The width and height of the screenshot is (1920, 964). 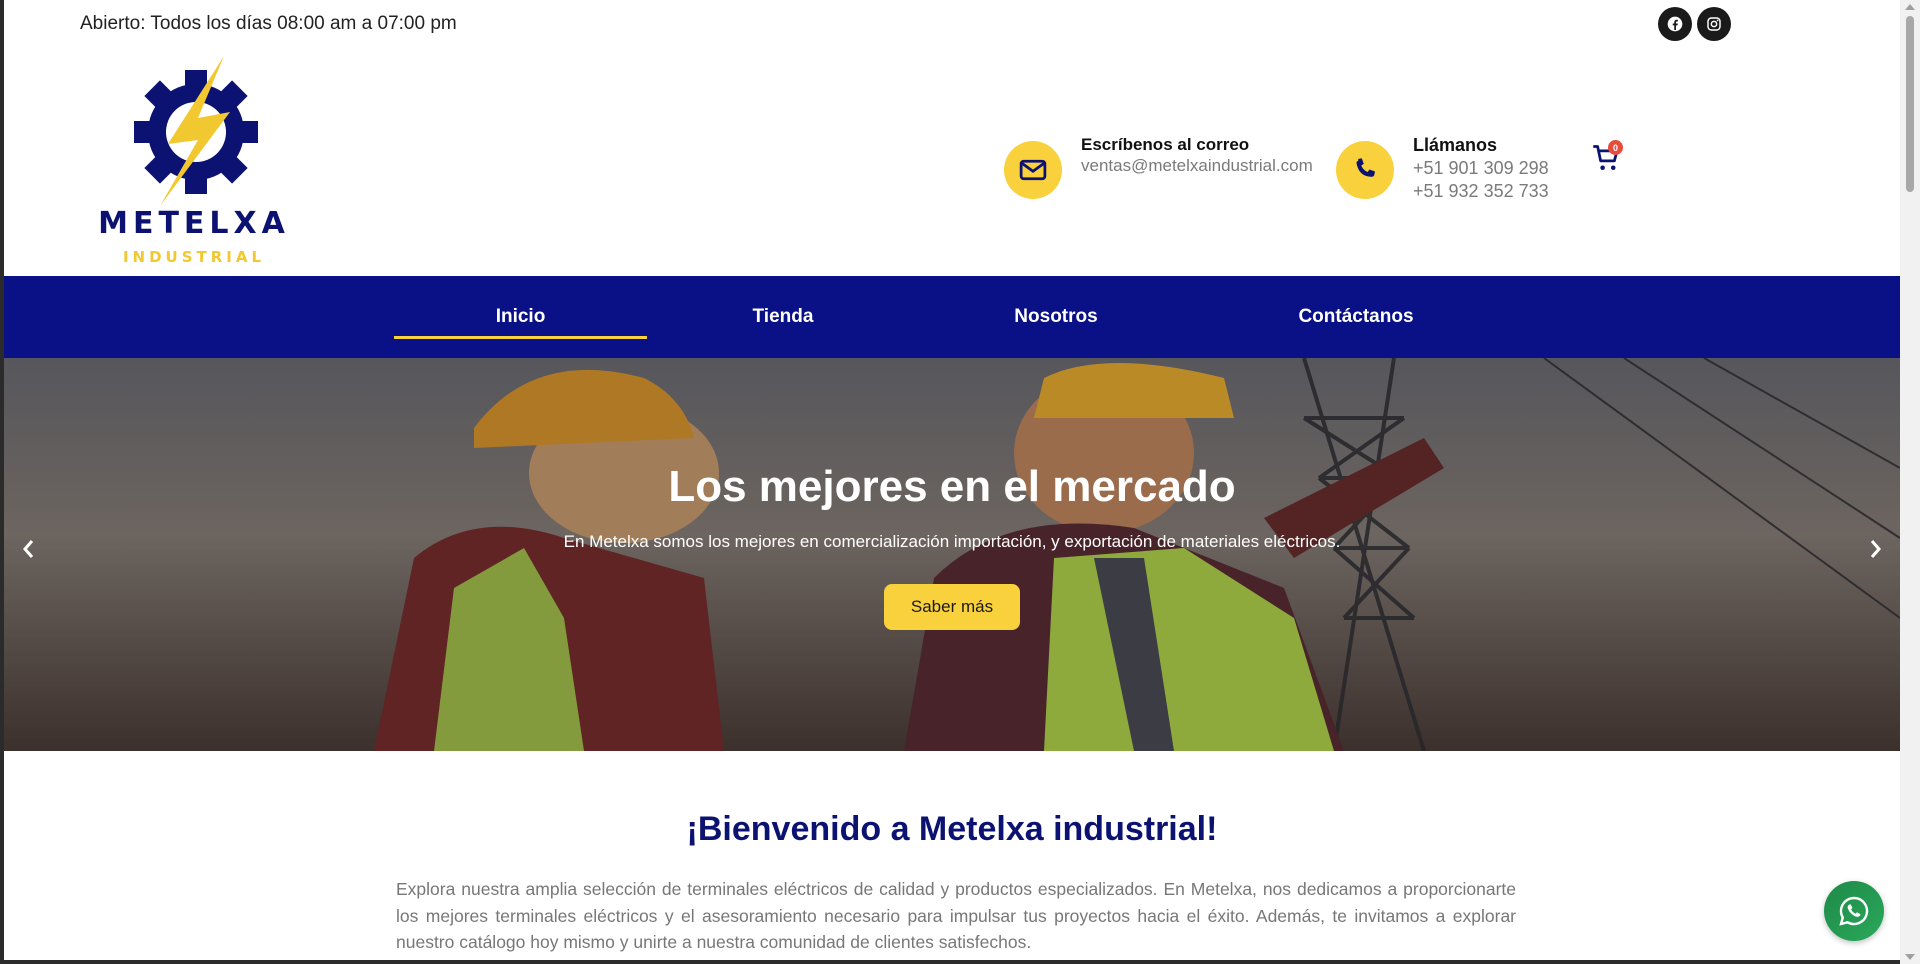 I want to click on logo-name: METELXA, so click(x=194, y=223).